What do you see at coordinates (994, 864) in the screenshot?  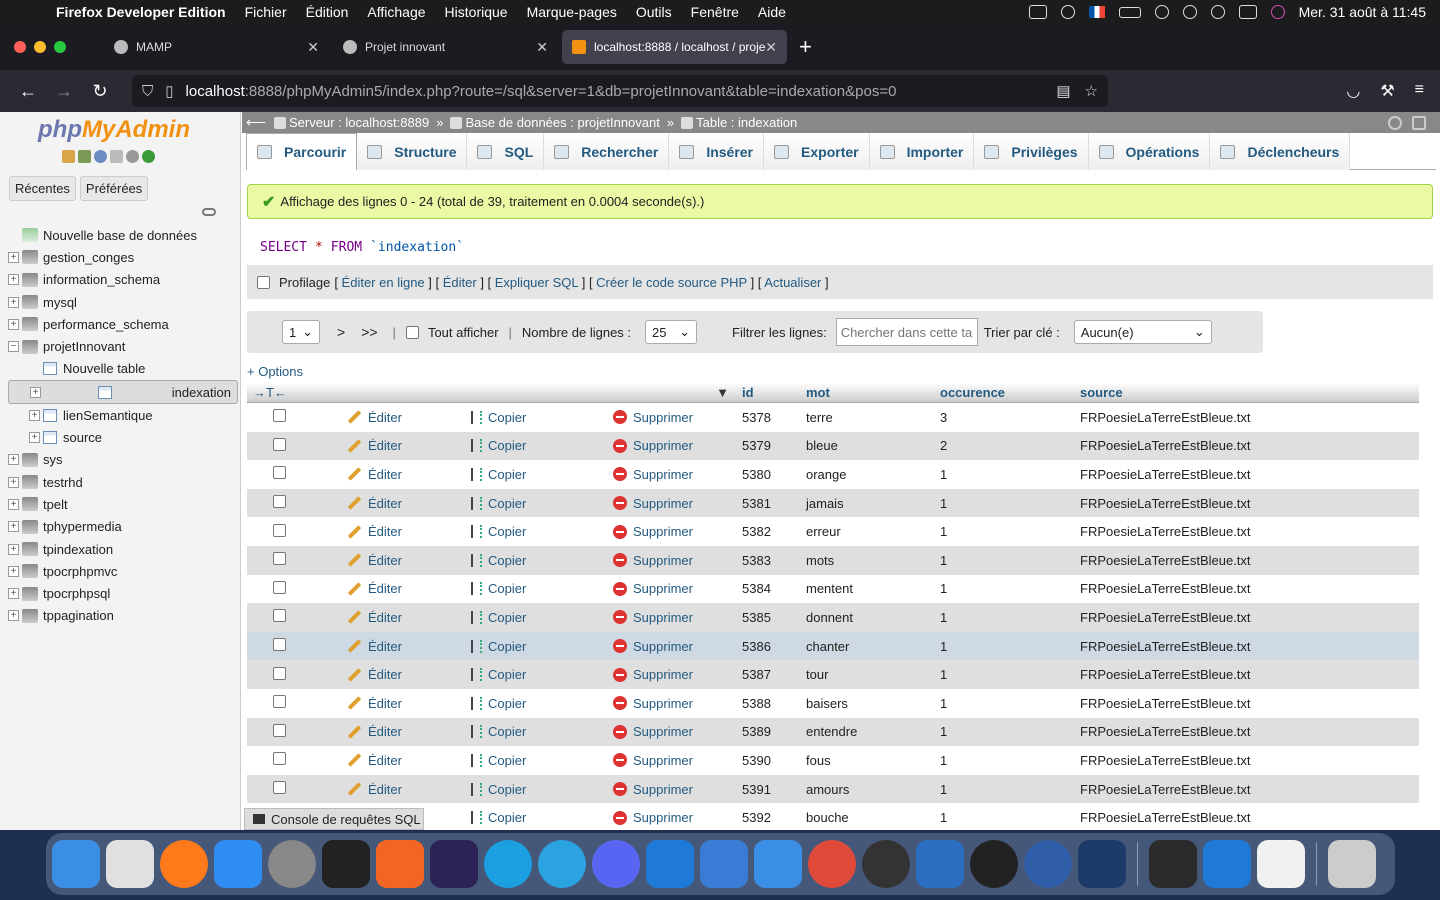 I see `deezer-icon` at bounding box center [994, 864].